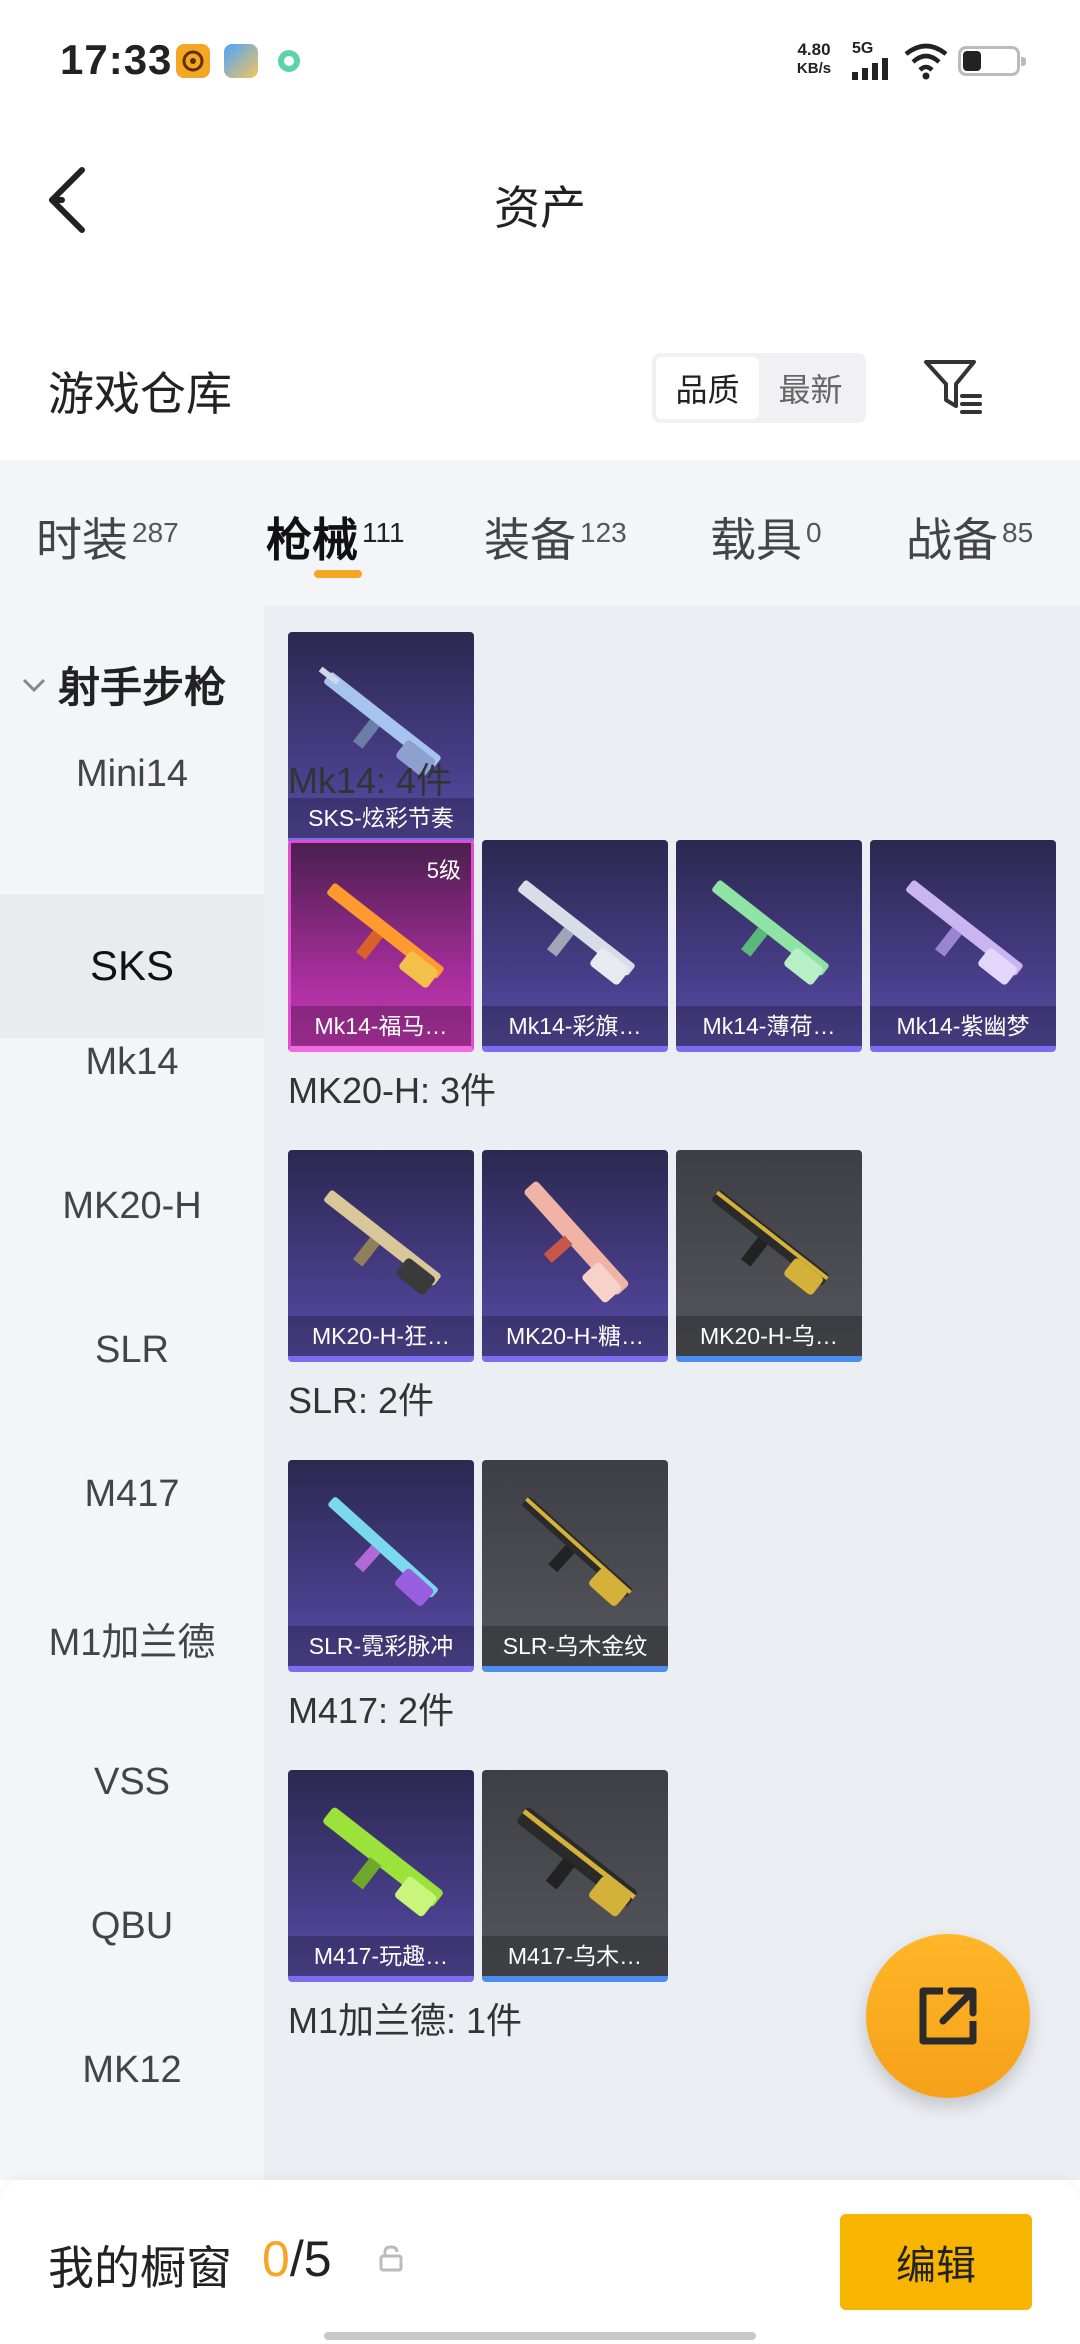  Describe the element at coordinates (863, 48) in the screenshot. I see `network-type: 5G` at that location.